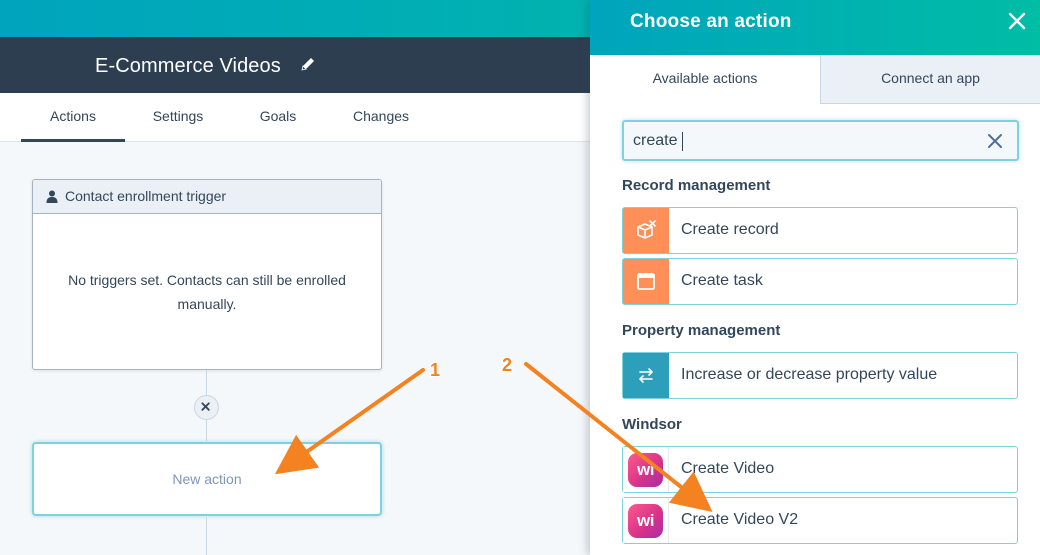 This screenshot has height=555, width=1040. I want to click on action-label: Create Video V2, so click(740, 519).